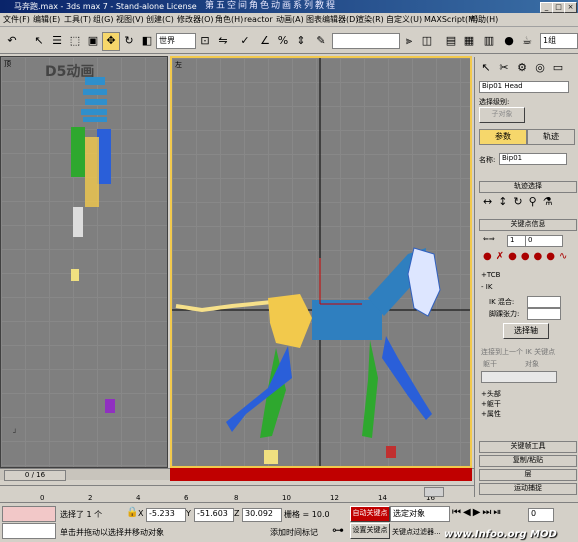 The height and width of the screenshot is (542, 578). Describe the element at coordinates (93, 41) in the screenshot. I see `window-crossing-icon: ▣` at that location.